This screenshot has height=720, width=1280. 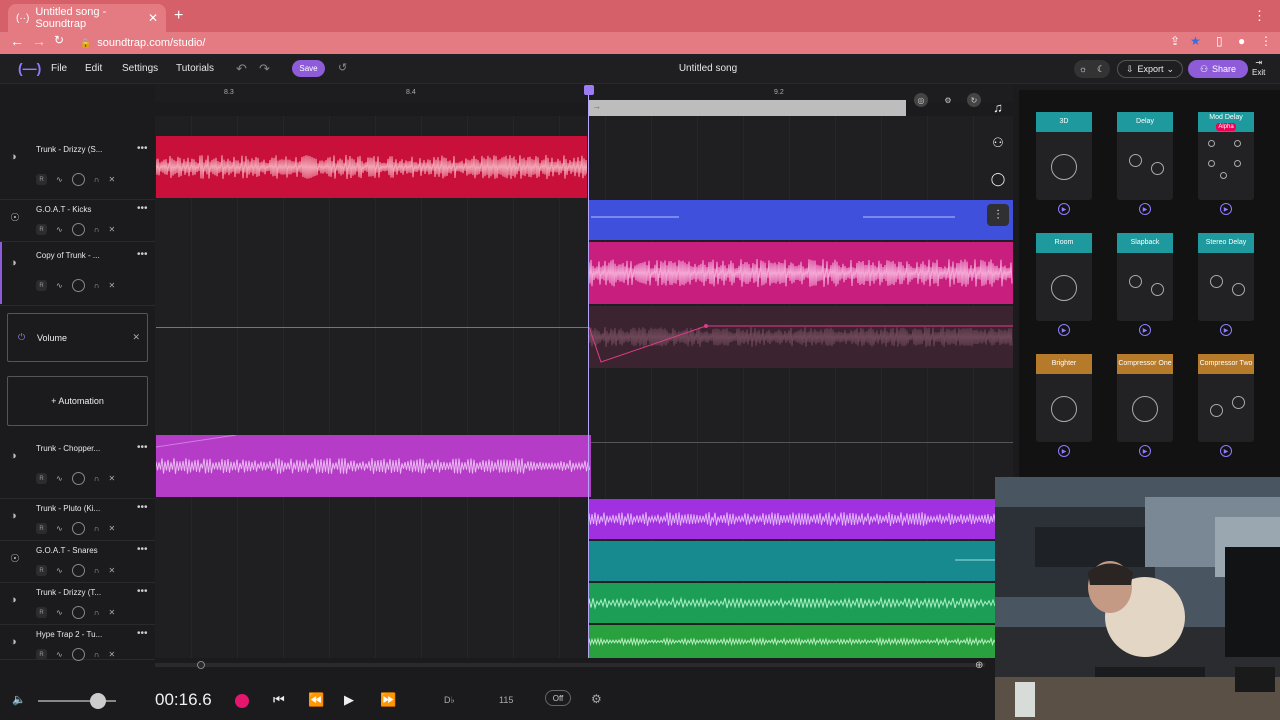 What do you see at coordinates (264, 69) in the screenshot?
I see `redo-icon: ↷` at bounding box center [264, 69].